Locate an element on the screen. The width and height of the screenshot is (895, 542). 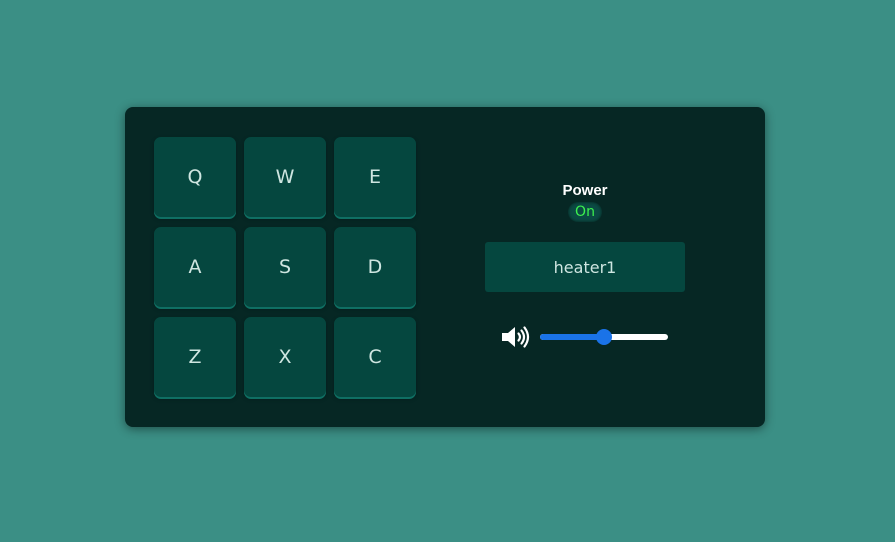
drum-pad-z: Z is located at coordinates (195, 357).